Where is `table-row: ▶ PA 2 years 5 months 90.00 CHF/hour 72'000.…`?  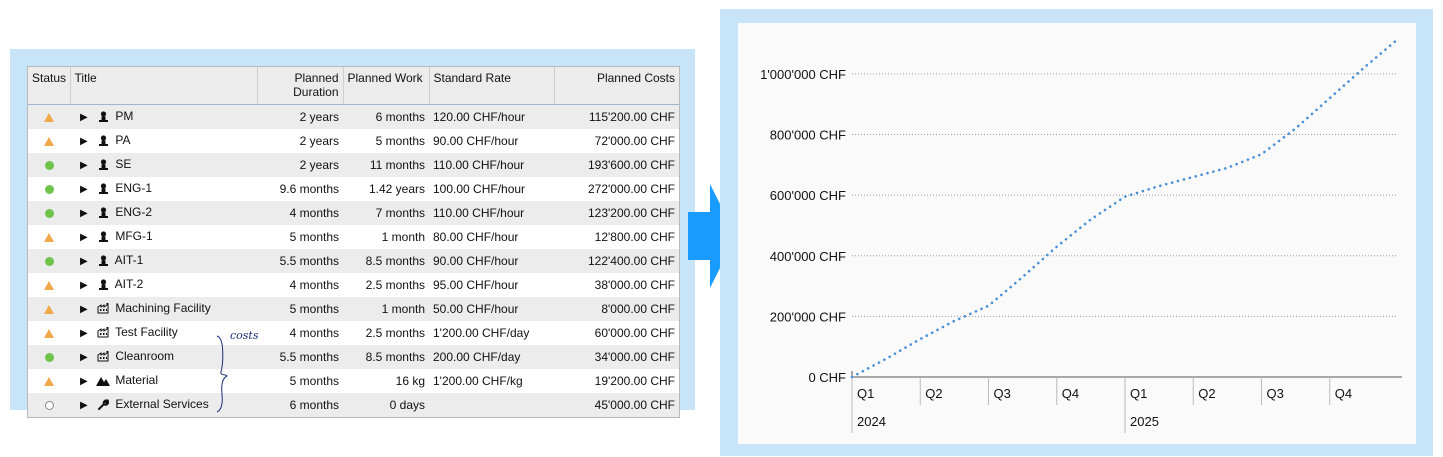
table-row: ▶ PA 2 years 5 months 90.00 CHF/hour 72'000.… is located at coordinates (353, 141).